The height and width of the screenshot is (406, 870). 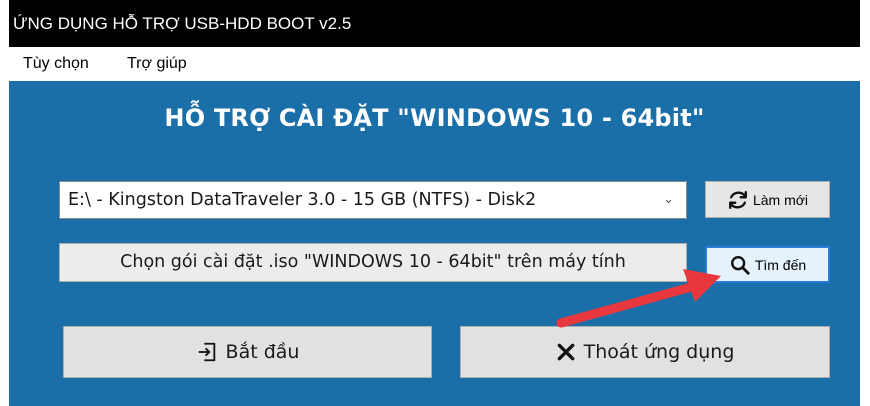 What do you see at coordinates (434, 23) in the screenshot?
I see `title-bar: ỨNG DỤNG HỖ TRỢ USB-HDD BOOT v2.5` at bounding box center [434, 23].